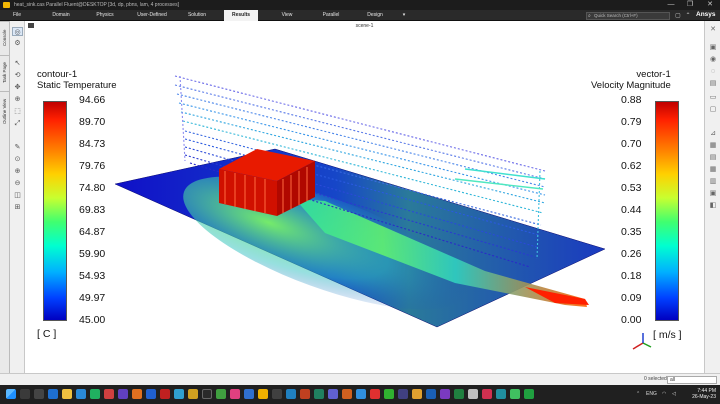 This screenshot has height=404, width=720. What do you see at coordinates (81, 394) in the screenshot?
I see `store-icon` at bounding box center [81, 394].